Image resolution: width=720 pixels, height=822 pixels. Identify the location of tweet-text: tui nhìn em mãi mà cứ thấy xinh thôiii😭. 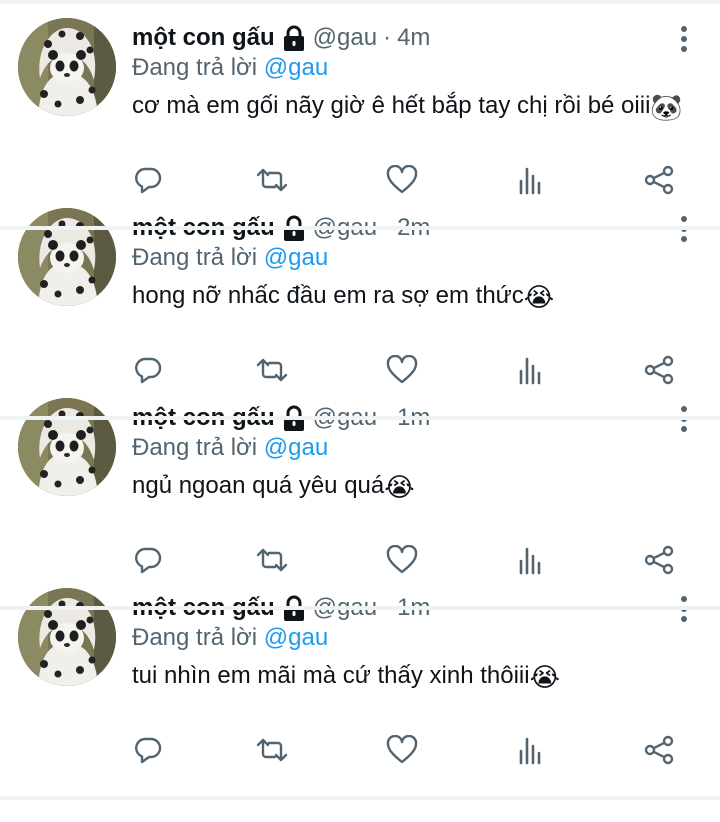
(412, 676).